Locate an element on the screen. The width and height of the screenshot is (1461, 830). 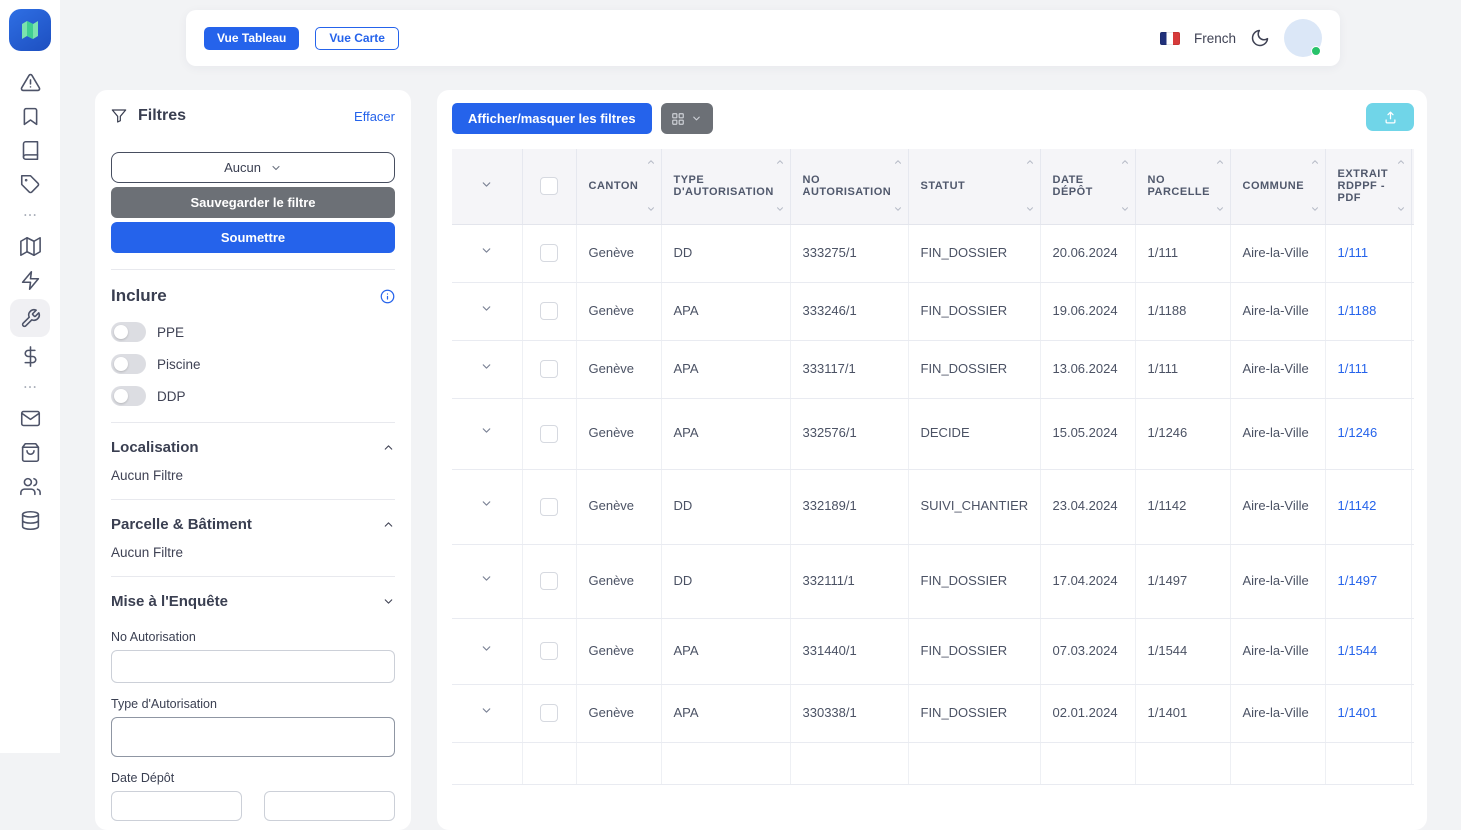
dark-mode-toggle is located at coordinates (1260, 38).